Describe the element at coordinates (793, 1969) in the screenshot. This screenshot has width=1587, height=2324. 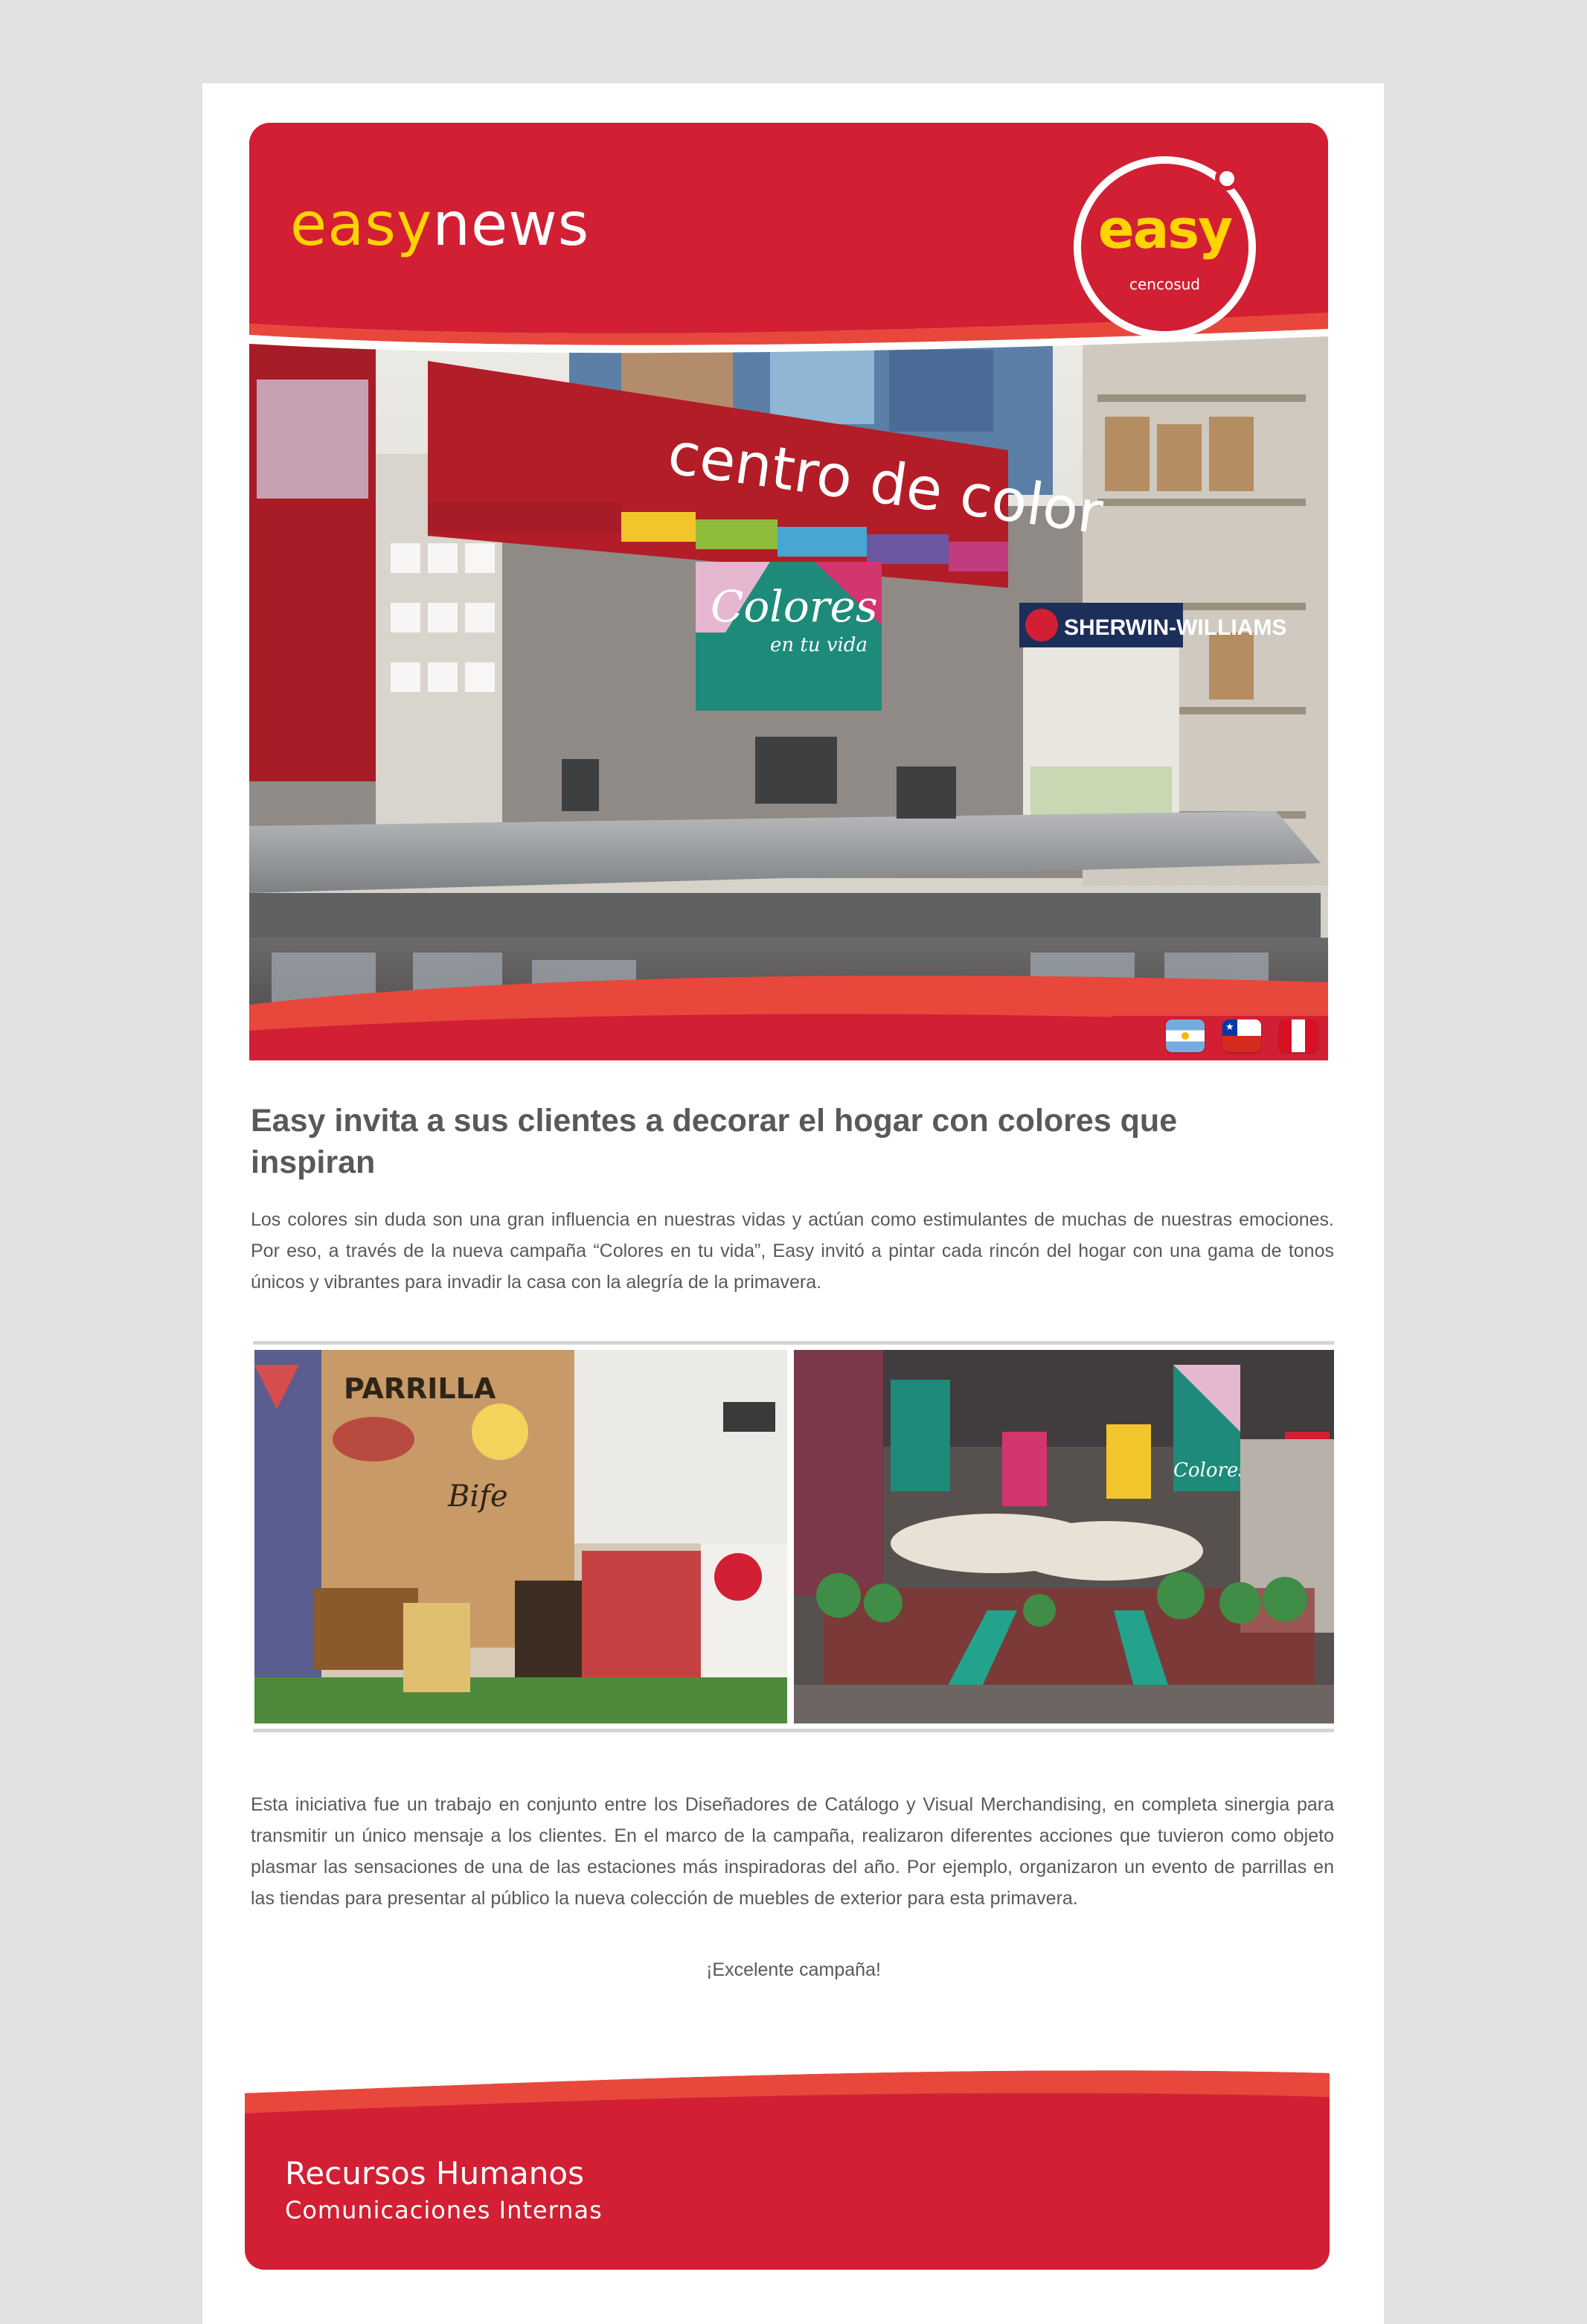
I see `closing-line: ¡Excelente campaña!` at that location.